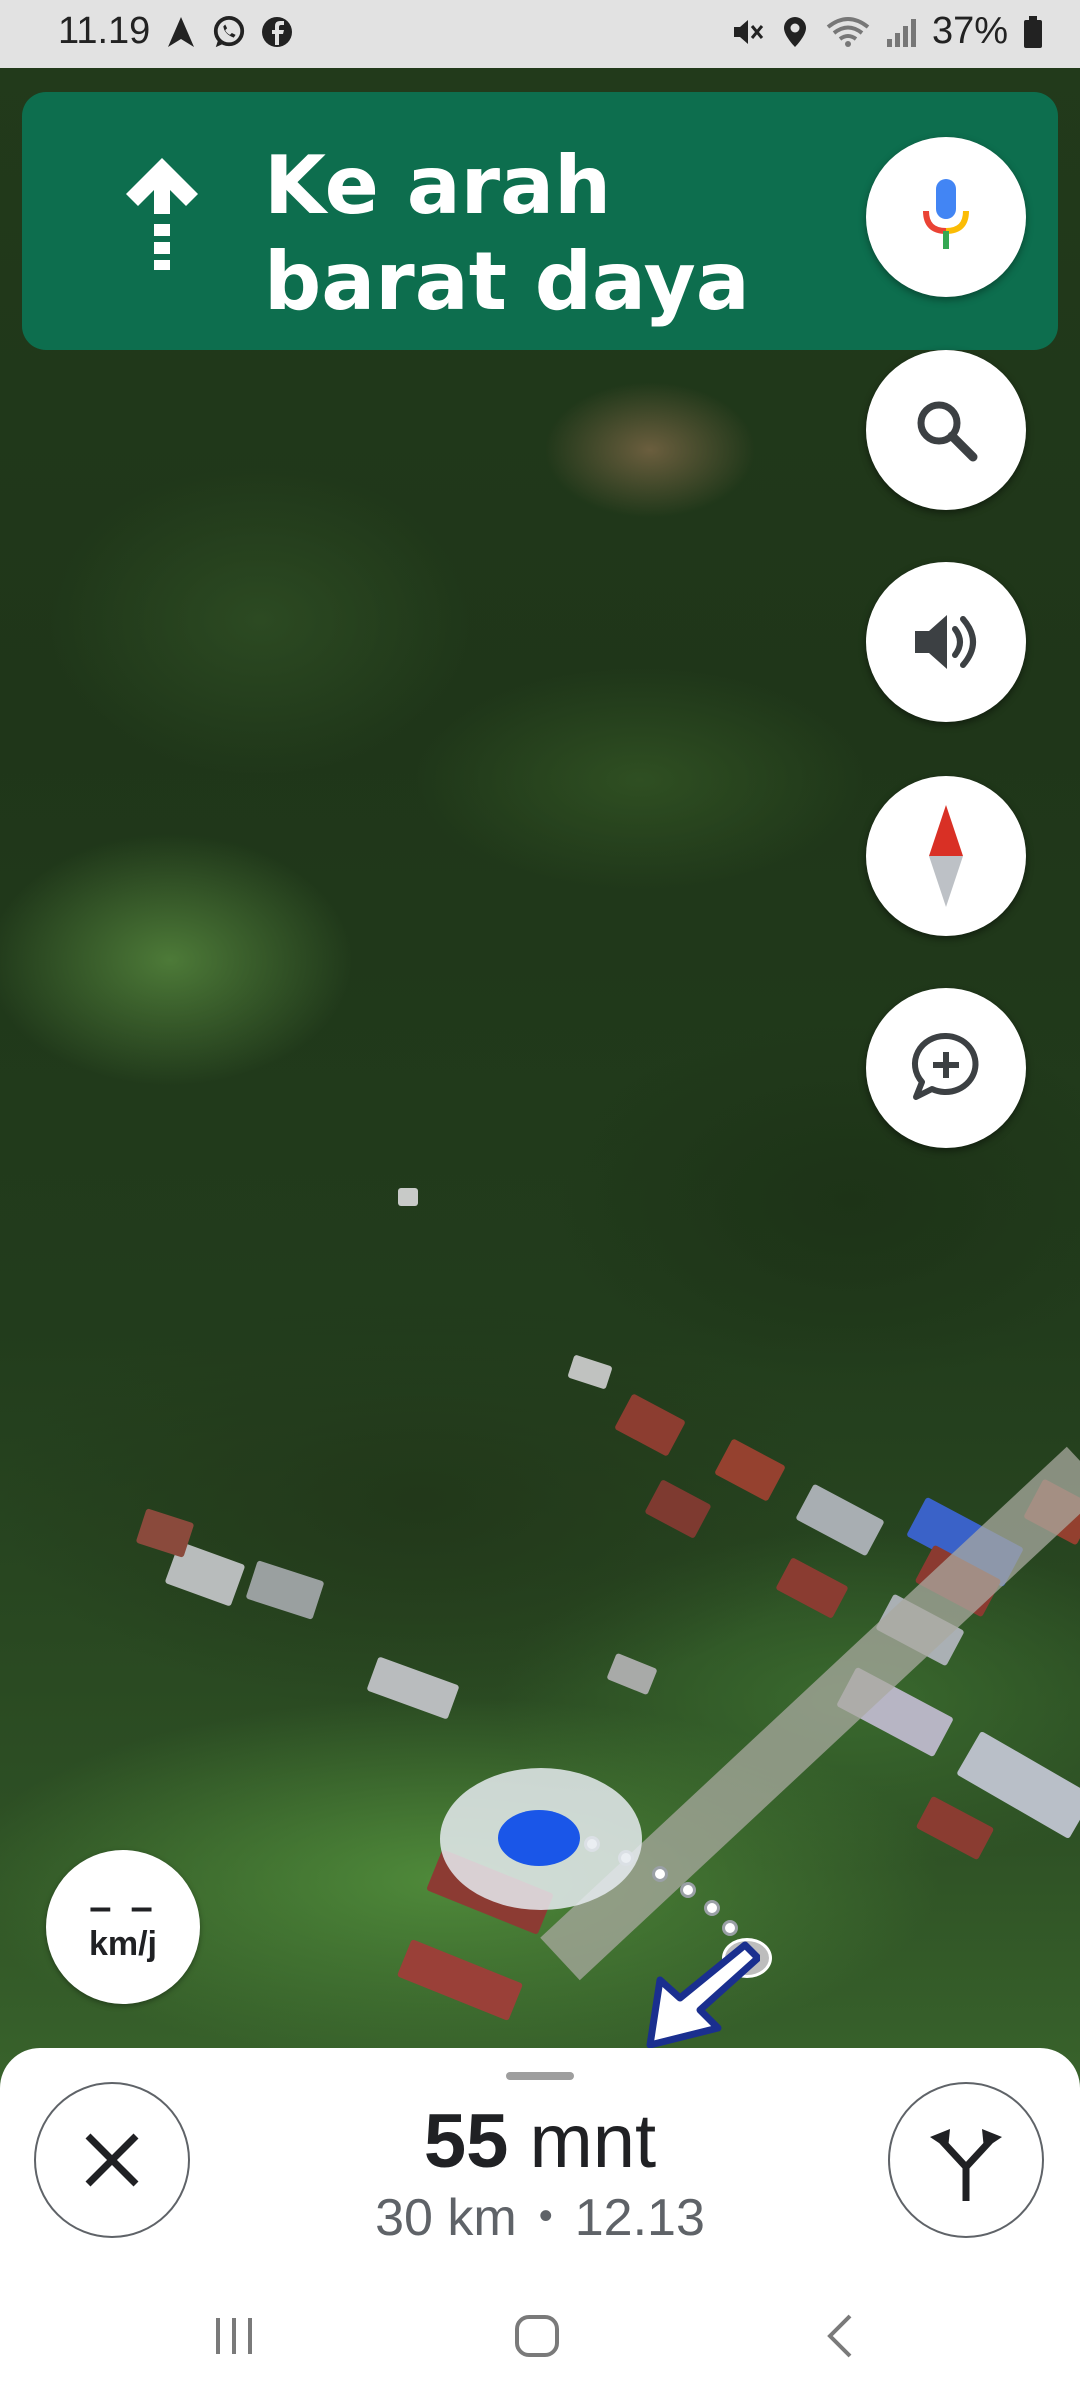 Image resolution: width=1080 pixels, height=2408 pixels. What do you see at coordinates (747, 32) in the screenshot?
I see `mute-icon` at bounding box center [747, 32].